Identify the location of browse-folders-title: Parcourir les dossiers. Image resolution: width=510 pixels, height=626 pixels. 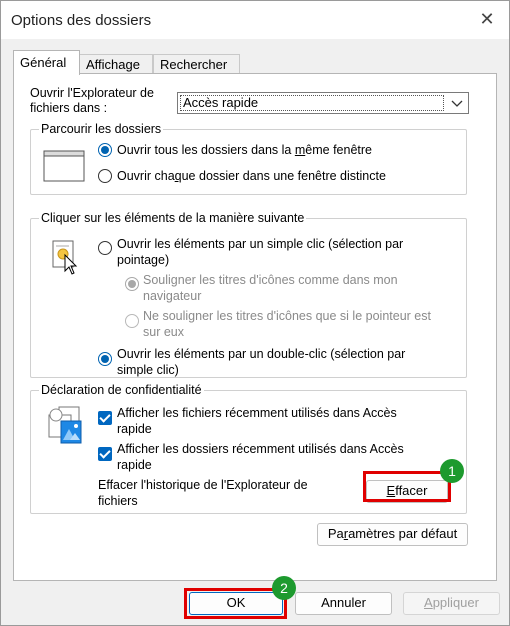
(101, 129).